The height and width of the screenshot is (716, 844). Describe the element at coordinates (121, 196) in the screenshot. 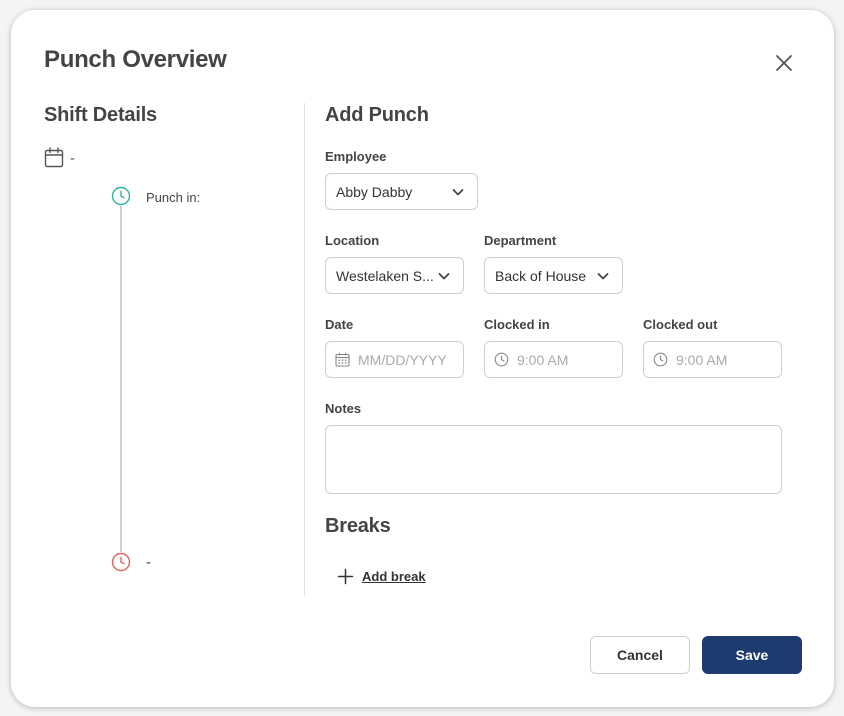

I see `punch-in-clock-icon` at that location.